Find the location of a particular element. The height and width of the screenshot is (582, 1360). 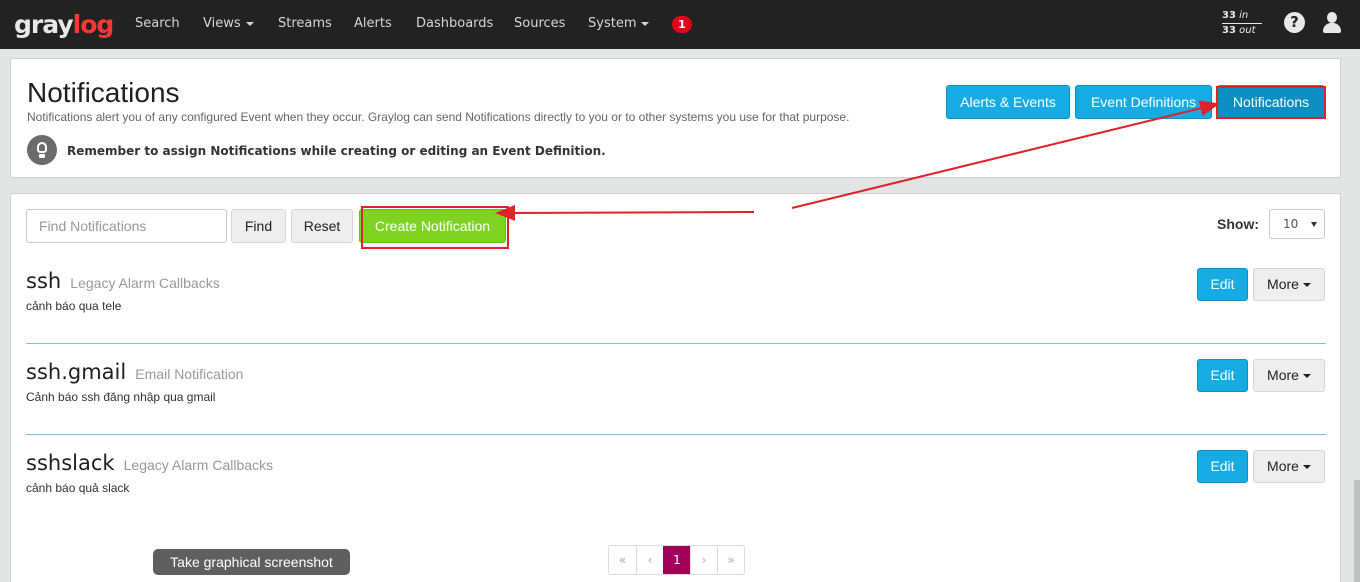

notification-count-badge: 1 is located at coordinates (682, 24).